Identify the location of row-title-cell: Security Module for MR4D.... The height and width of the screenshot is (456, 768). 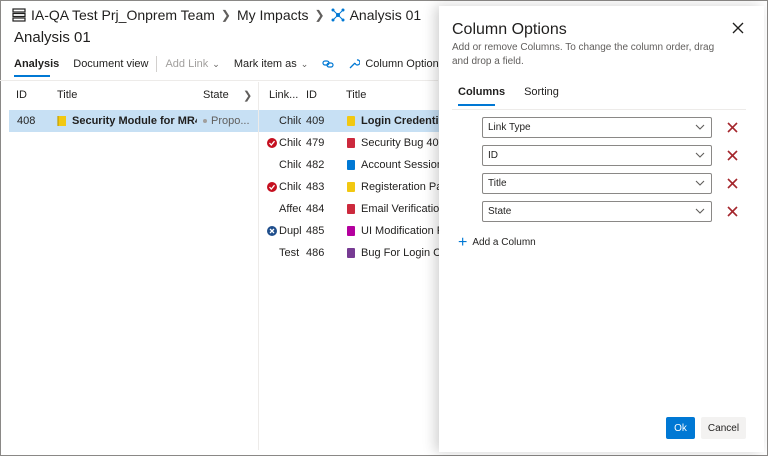
(127, 121).